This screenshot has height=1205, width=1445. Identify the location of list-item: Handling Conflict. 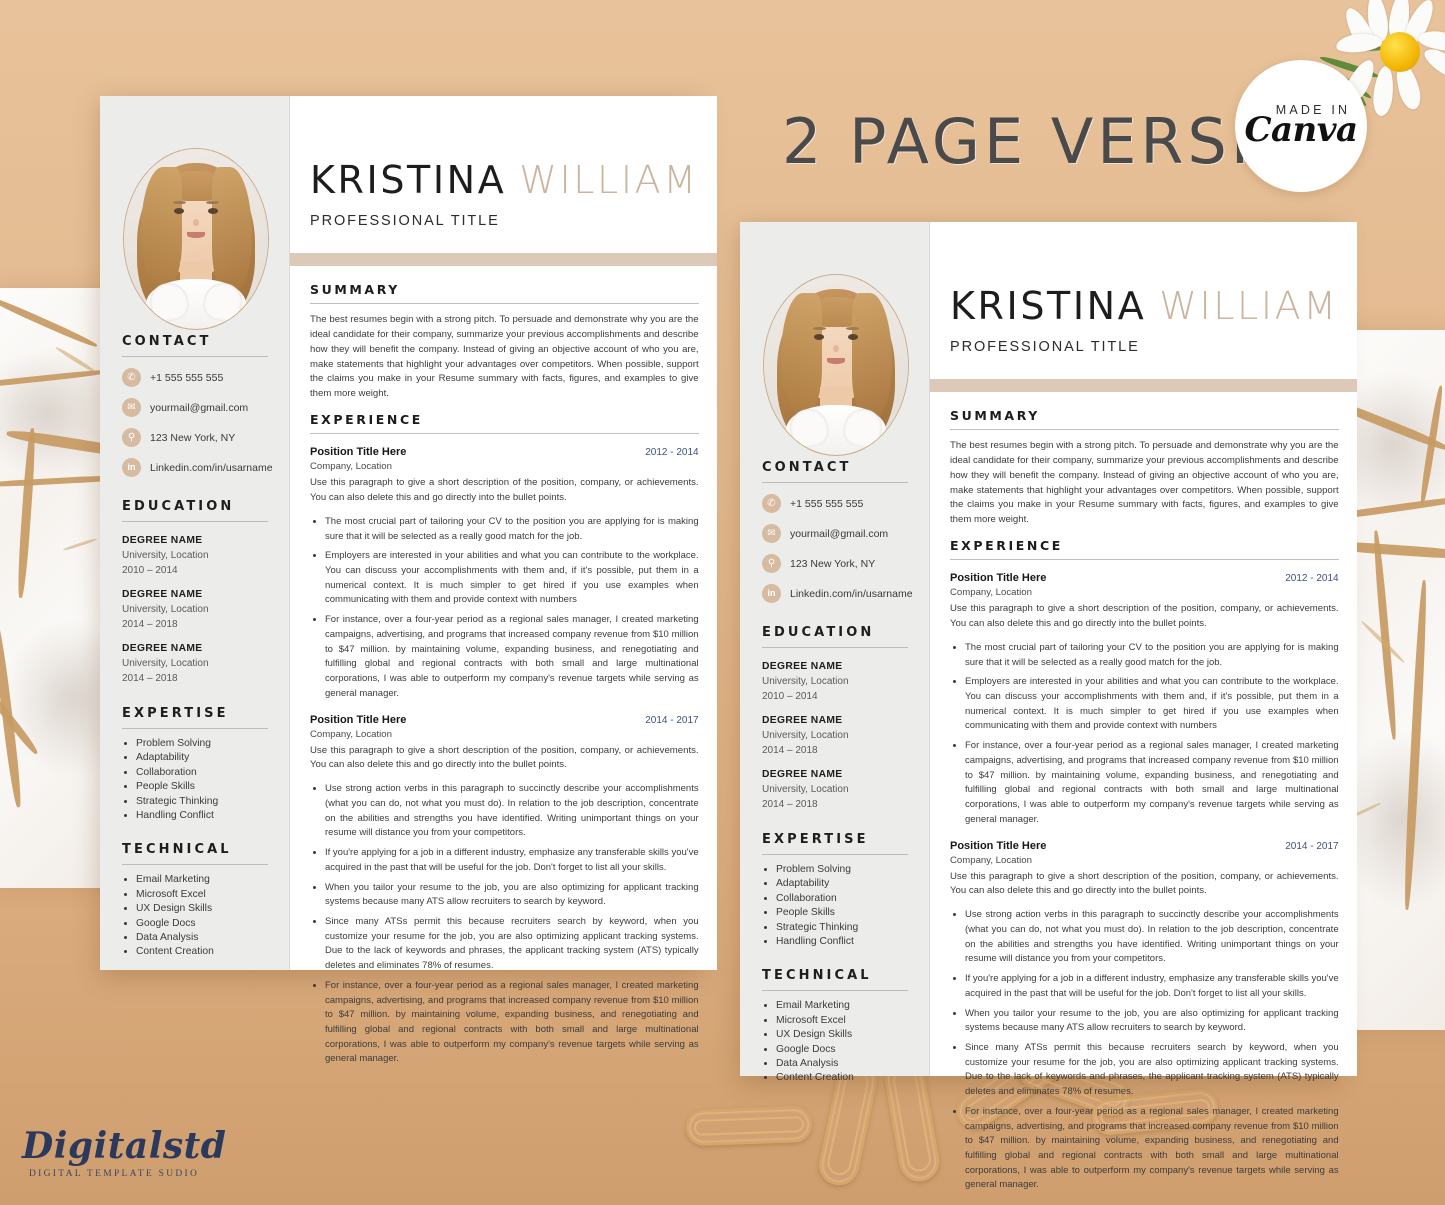
(842, 941).